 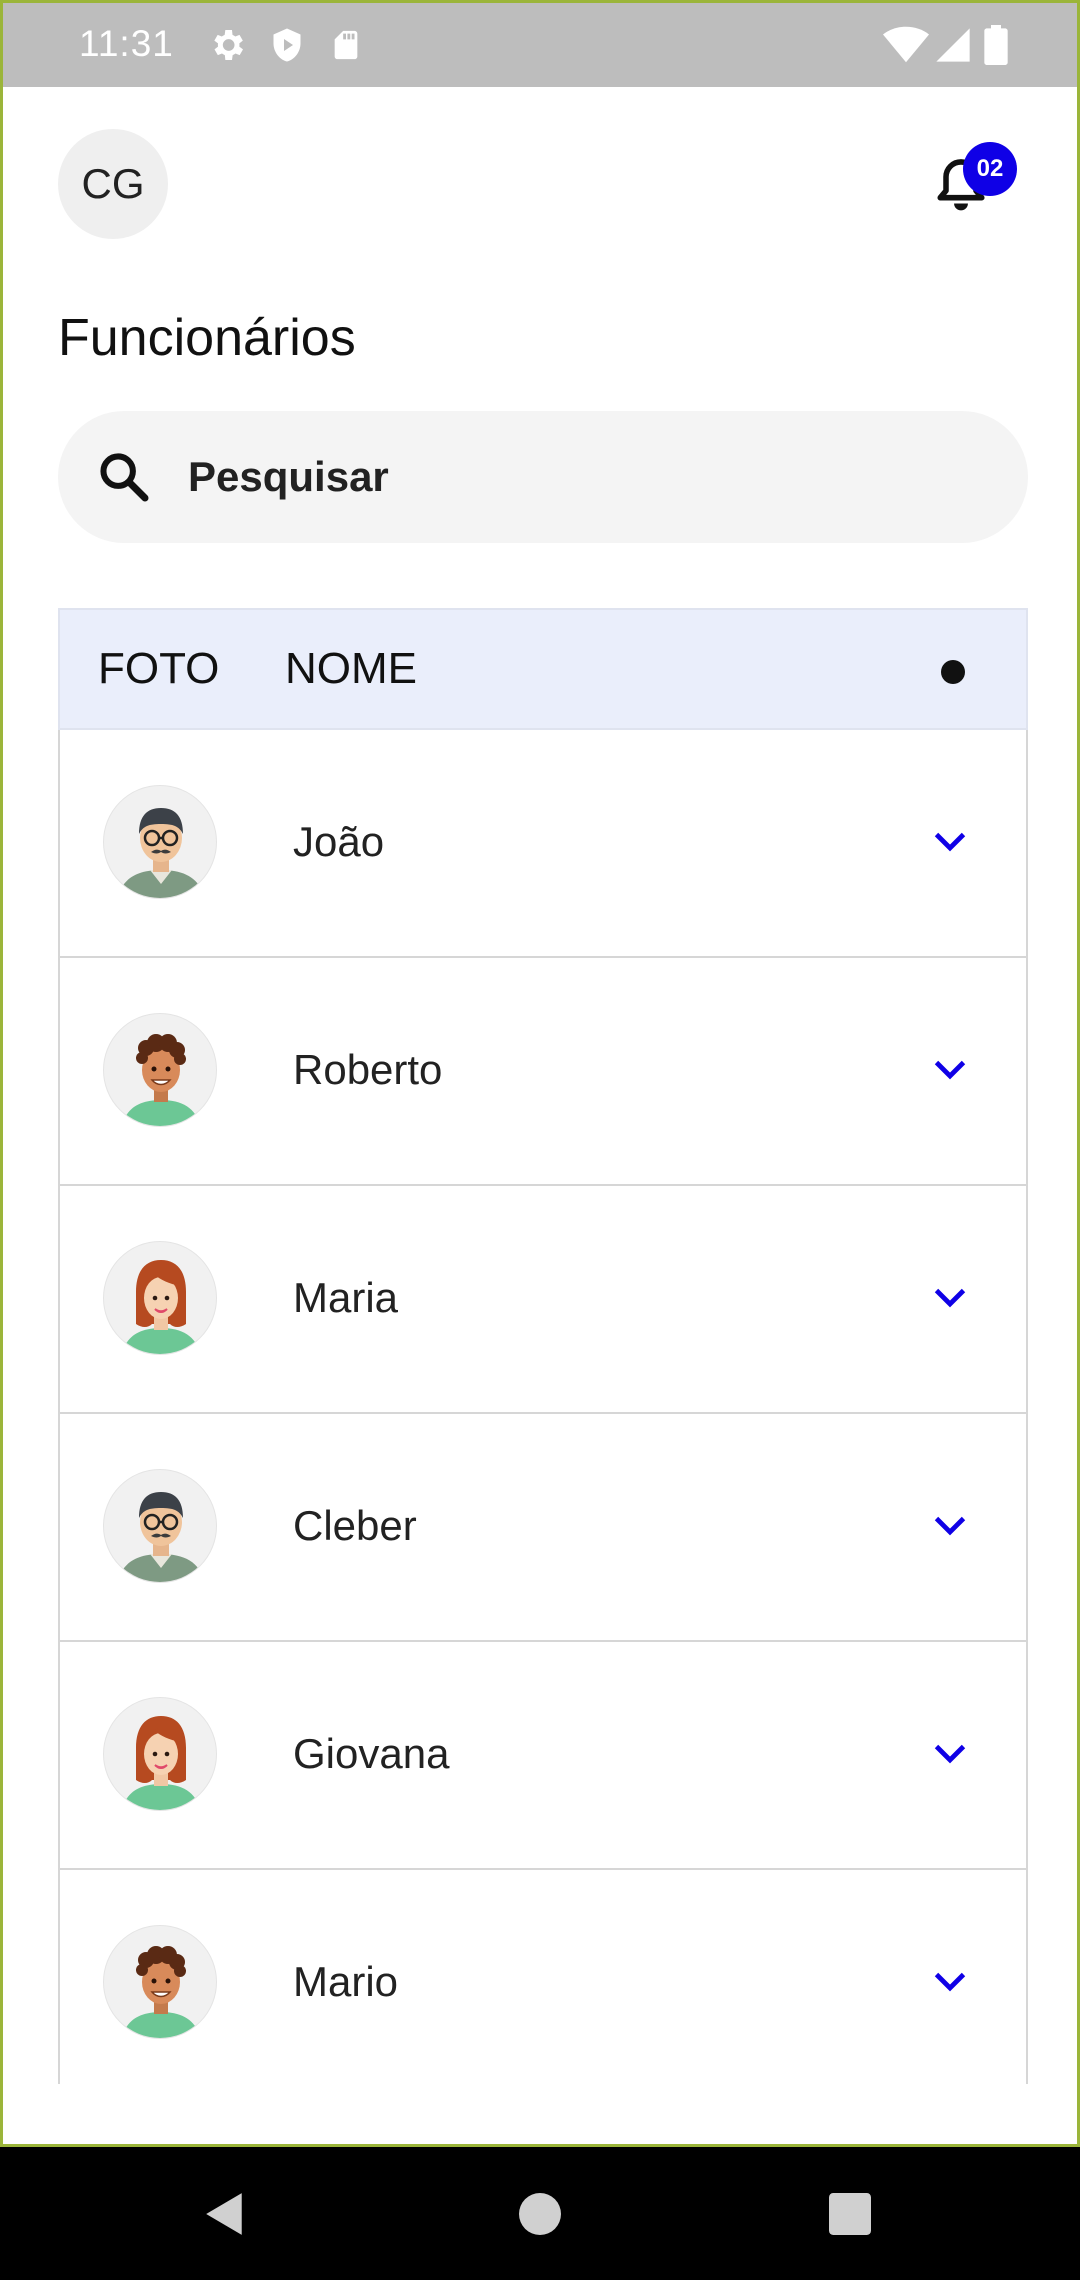 I want to click on battery-icon, so click(x=996, y=45).